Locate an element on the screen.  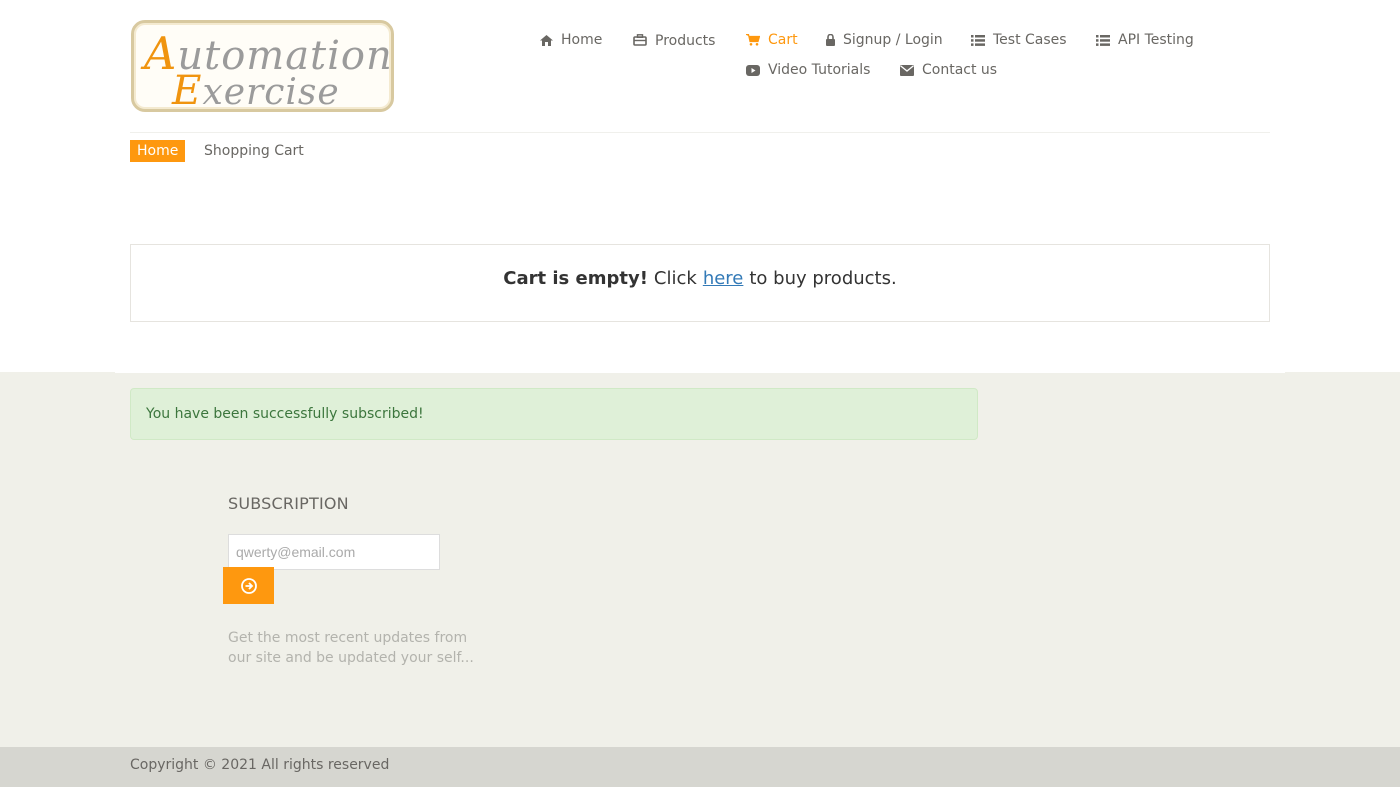
nav-test-cases: Test Cases is located at coordinates (1019, 40).